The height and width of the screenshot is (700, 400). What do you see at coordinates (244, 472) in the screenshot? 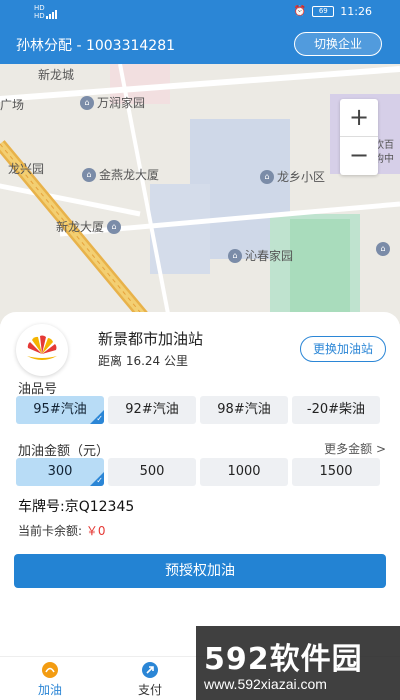
I see `amount-option: 1000` at bounding box center [244, 472].